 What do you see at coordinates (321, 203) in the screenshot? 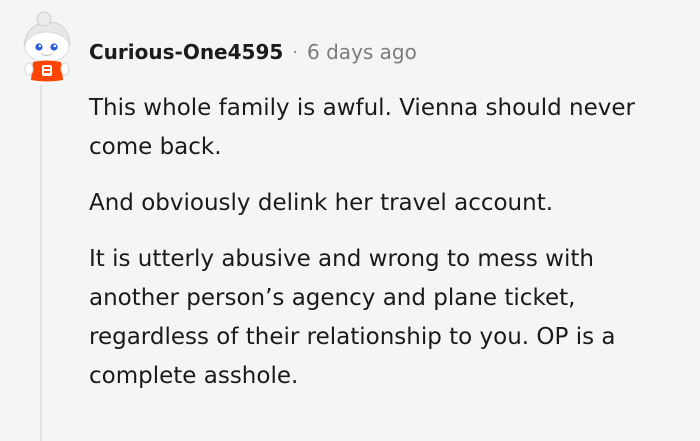
I see `comment-paragraph: And obviously delink her travel account.` at bounding box center [321, 203].